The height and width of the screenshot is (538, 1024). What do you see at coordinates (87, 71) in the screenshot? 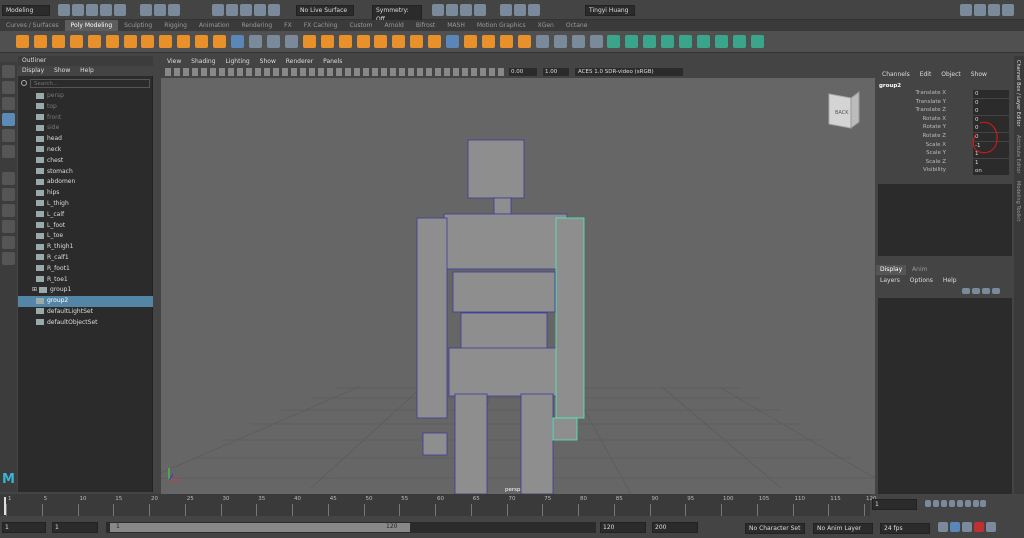
I see `outliner-menu-help: Help` at bounding box center [87, 71].